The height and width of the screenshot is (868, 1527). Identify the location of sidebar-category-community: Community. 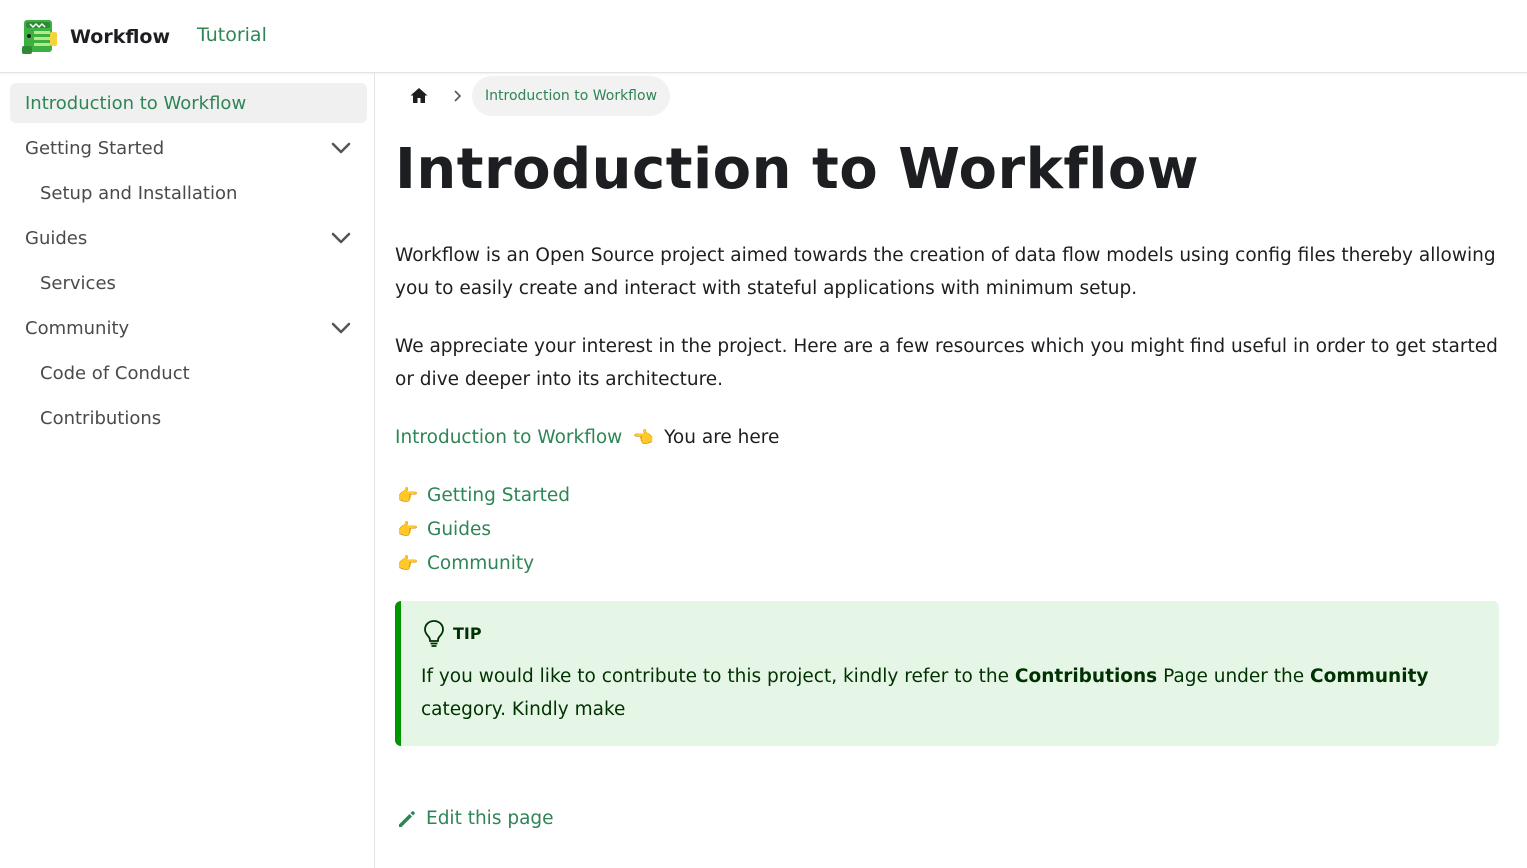
(188, 328).